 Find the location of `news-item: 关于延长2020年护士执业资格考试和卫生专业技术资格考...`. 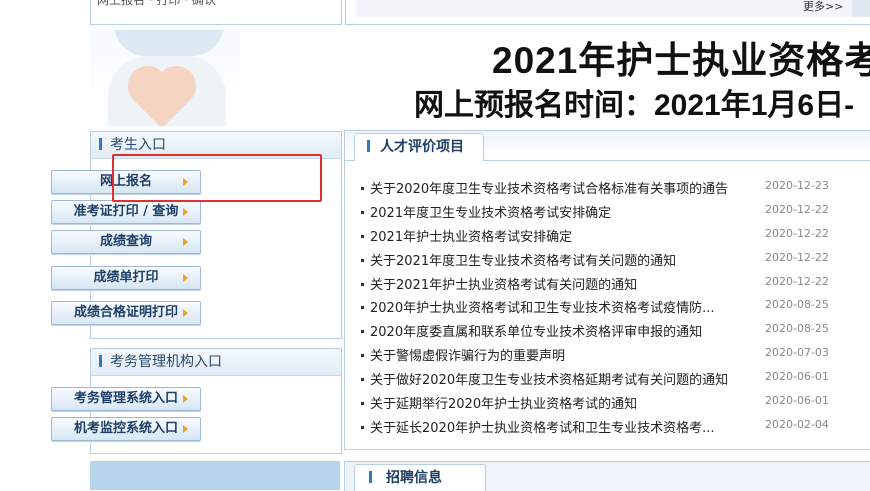

news-item: 关于延长2020年护士执业资格考试和卫生专业技术资格考... is located at coordinates (538, 426).